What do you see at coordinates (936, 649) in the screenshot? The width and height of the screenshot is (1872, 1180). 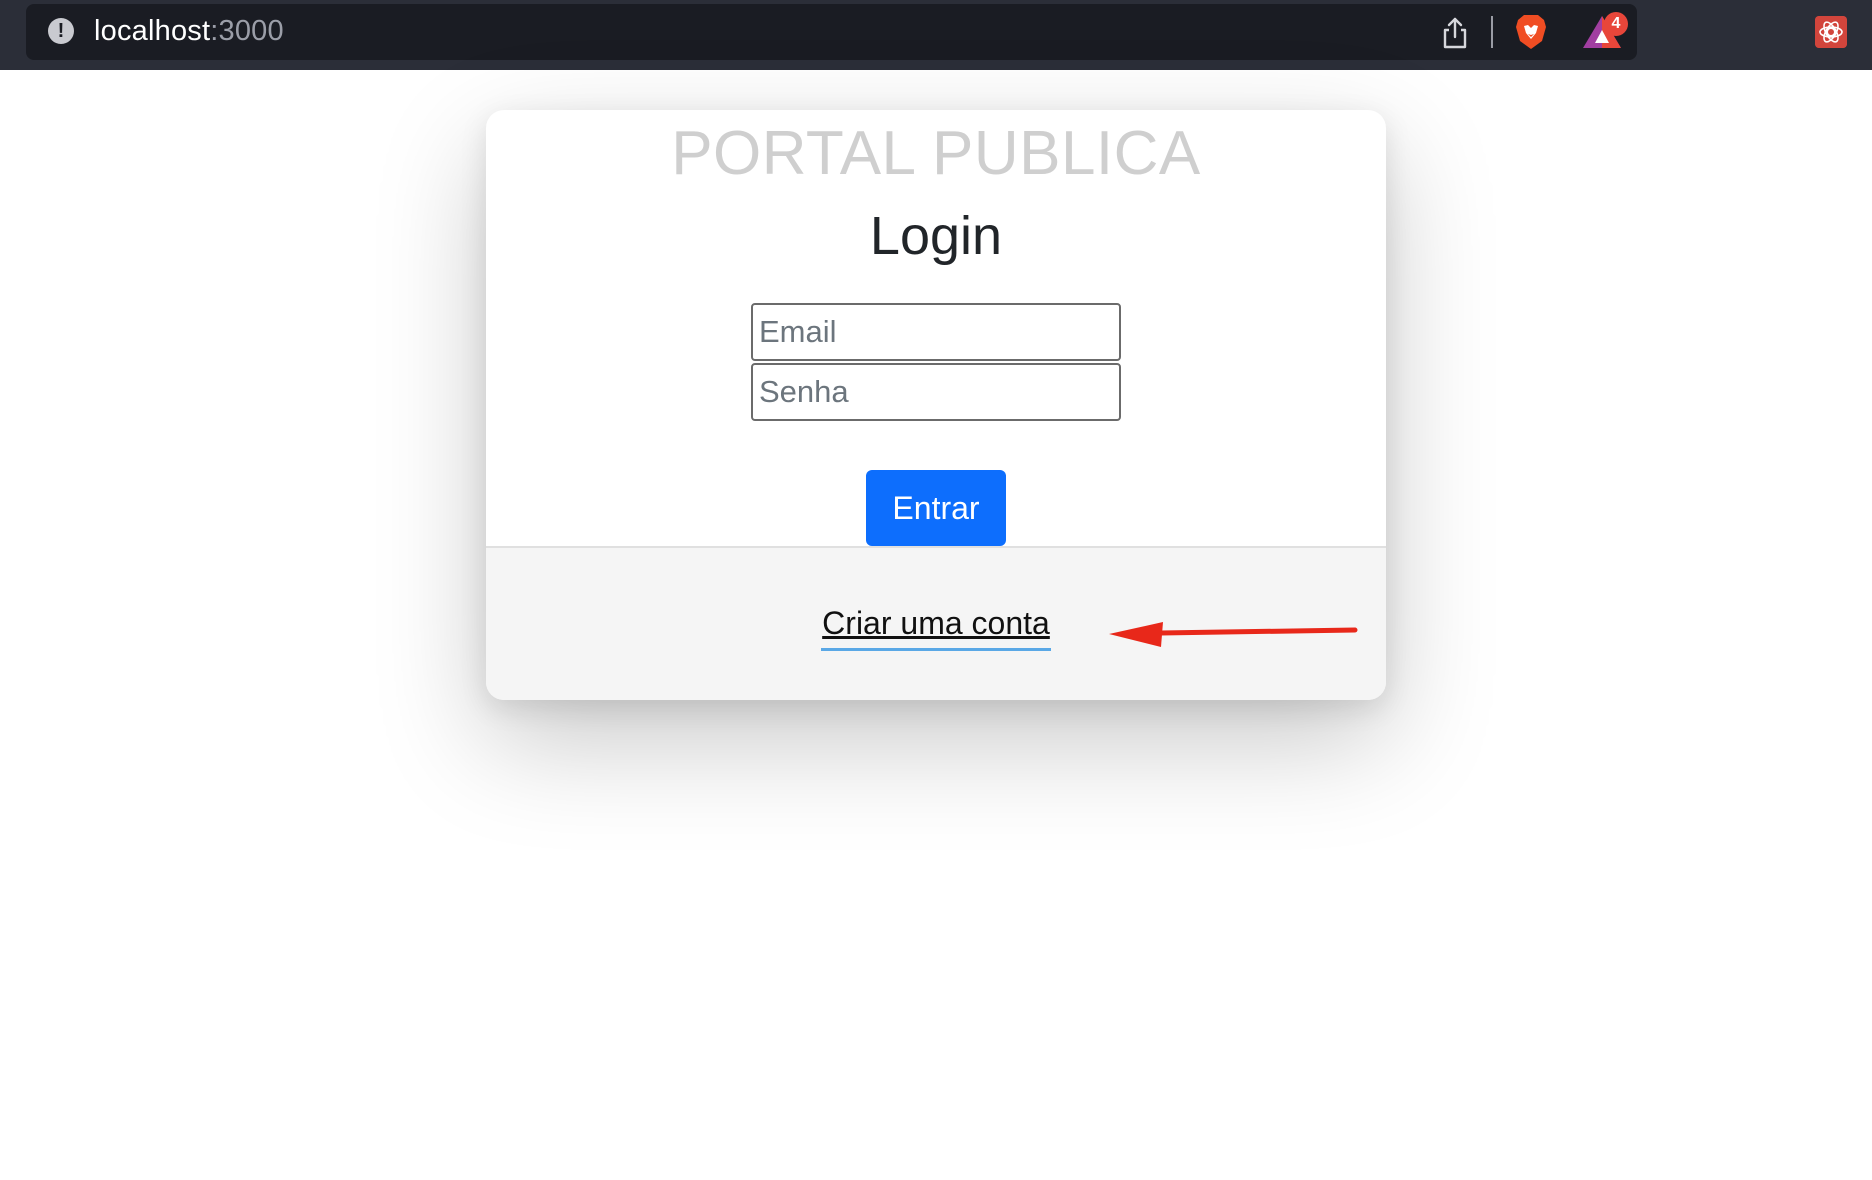 I see `link-focus-underline` at bounding box center [936, 649].